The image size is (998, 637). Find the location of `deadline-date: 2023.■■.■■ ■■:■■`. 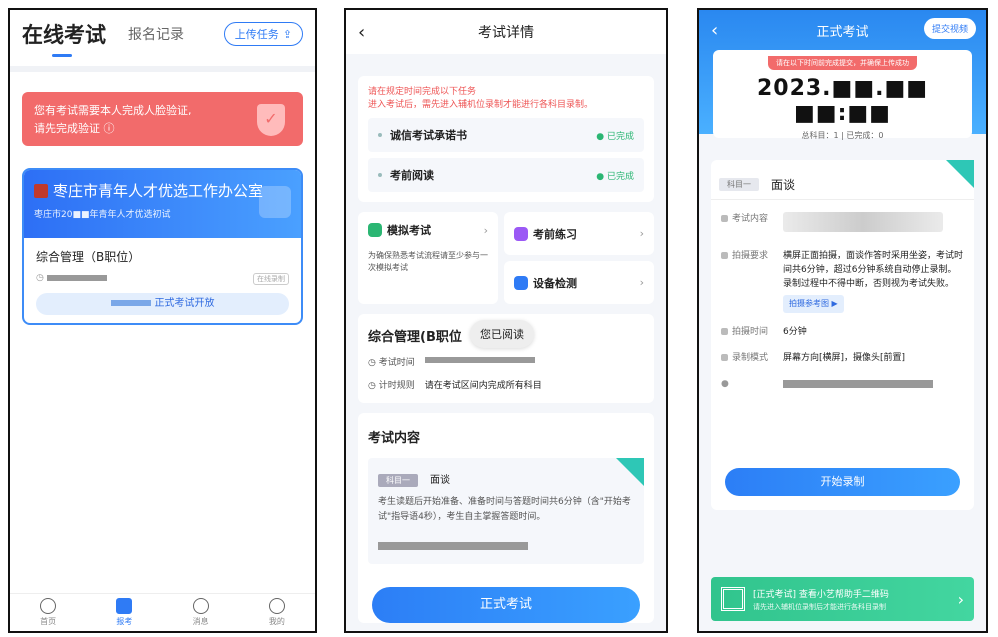

deadline-date: 2023.■■.■■ ■■:■■ is located at coordinates (842, 101).